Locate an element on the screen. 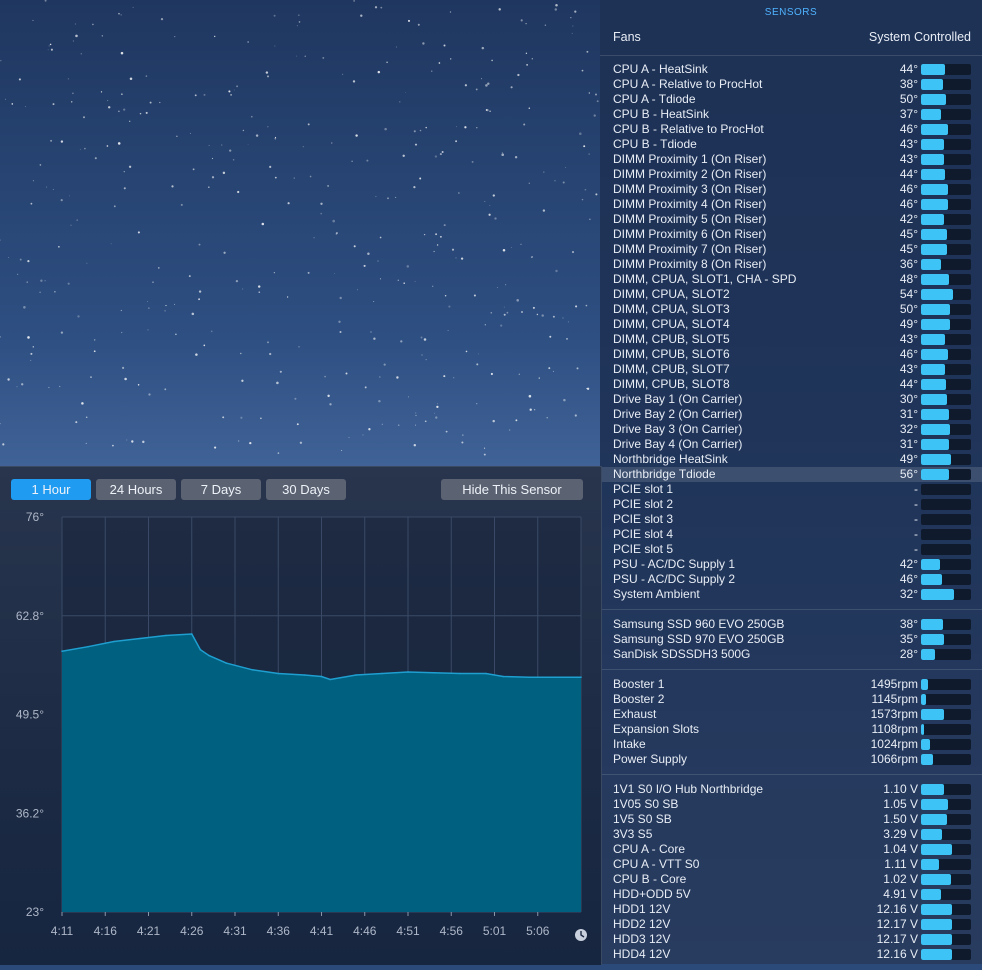  range-1-hour-button: 1 Hour is located at coordinates (51, 489).